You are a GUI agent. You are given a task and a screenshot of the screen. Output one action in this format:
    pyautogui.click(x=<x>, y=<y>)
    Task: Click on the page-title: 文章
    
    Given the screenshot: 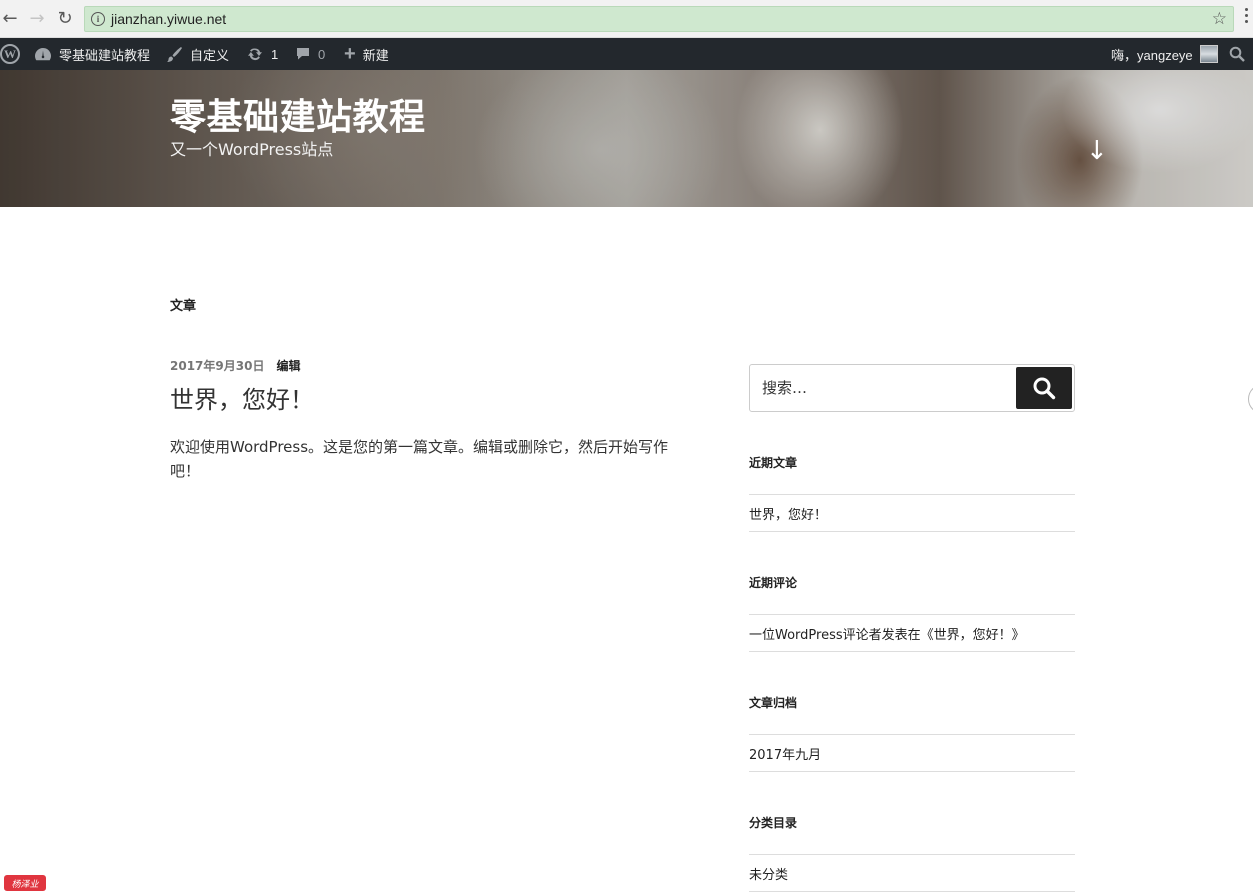 What is the action you would take?
    pyautogui.click(x=183, y=306)
    